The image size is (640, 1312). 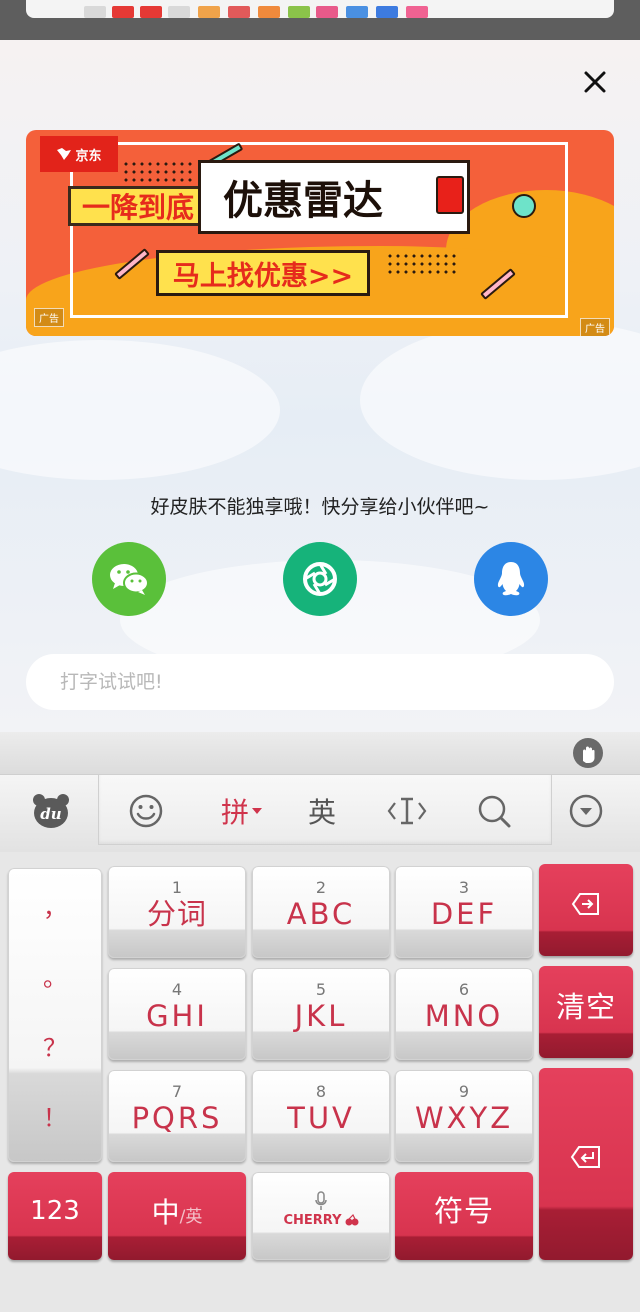 I want to click on key-label: WXYZ, so click(x=464, y=1118).